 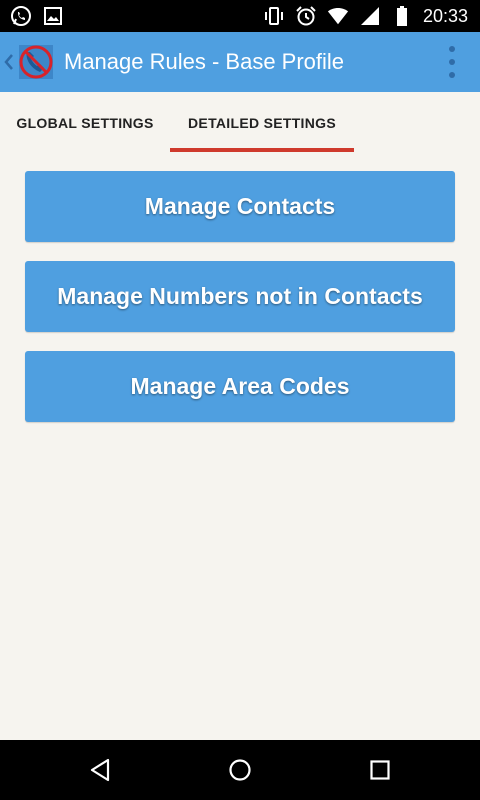 I want to click on whatsapp-icon, so click(x=21, y=16).